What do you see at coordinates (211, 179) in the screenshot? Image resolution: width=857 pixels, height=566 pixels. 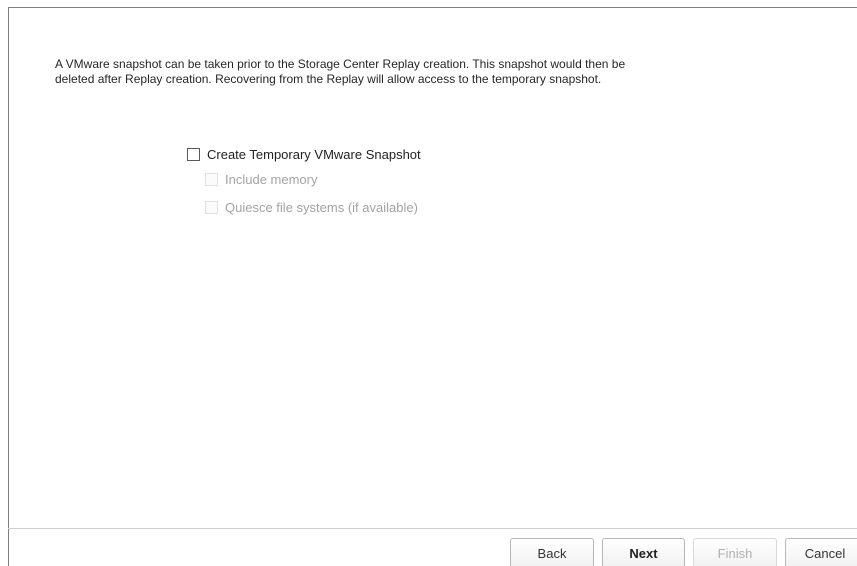 I see `include-memory-checkbox` at bounding box center [211, 179].